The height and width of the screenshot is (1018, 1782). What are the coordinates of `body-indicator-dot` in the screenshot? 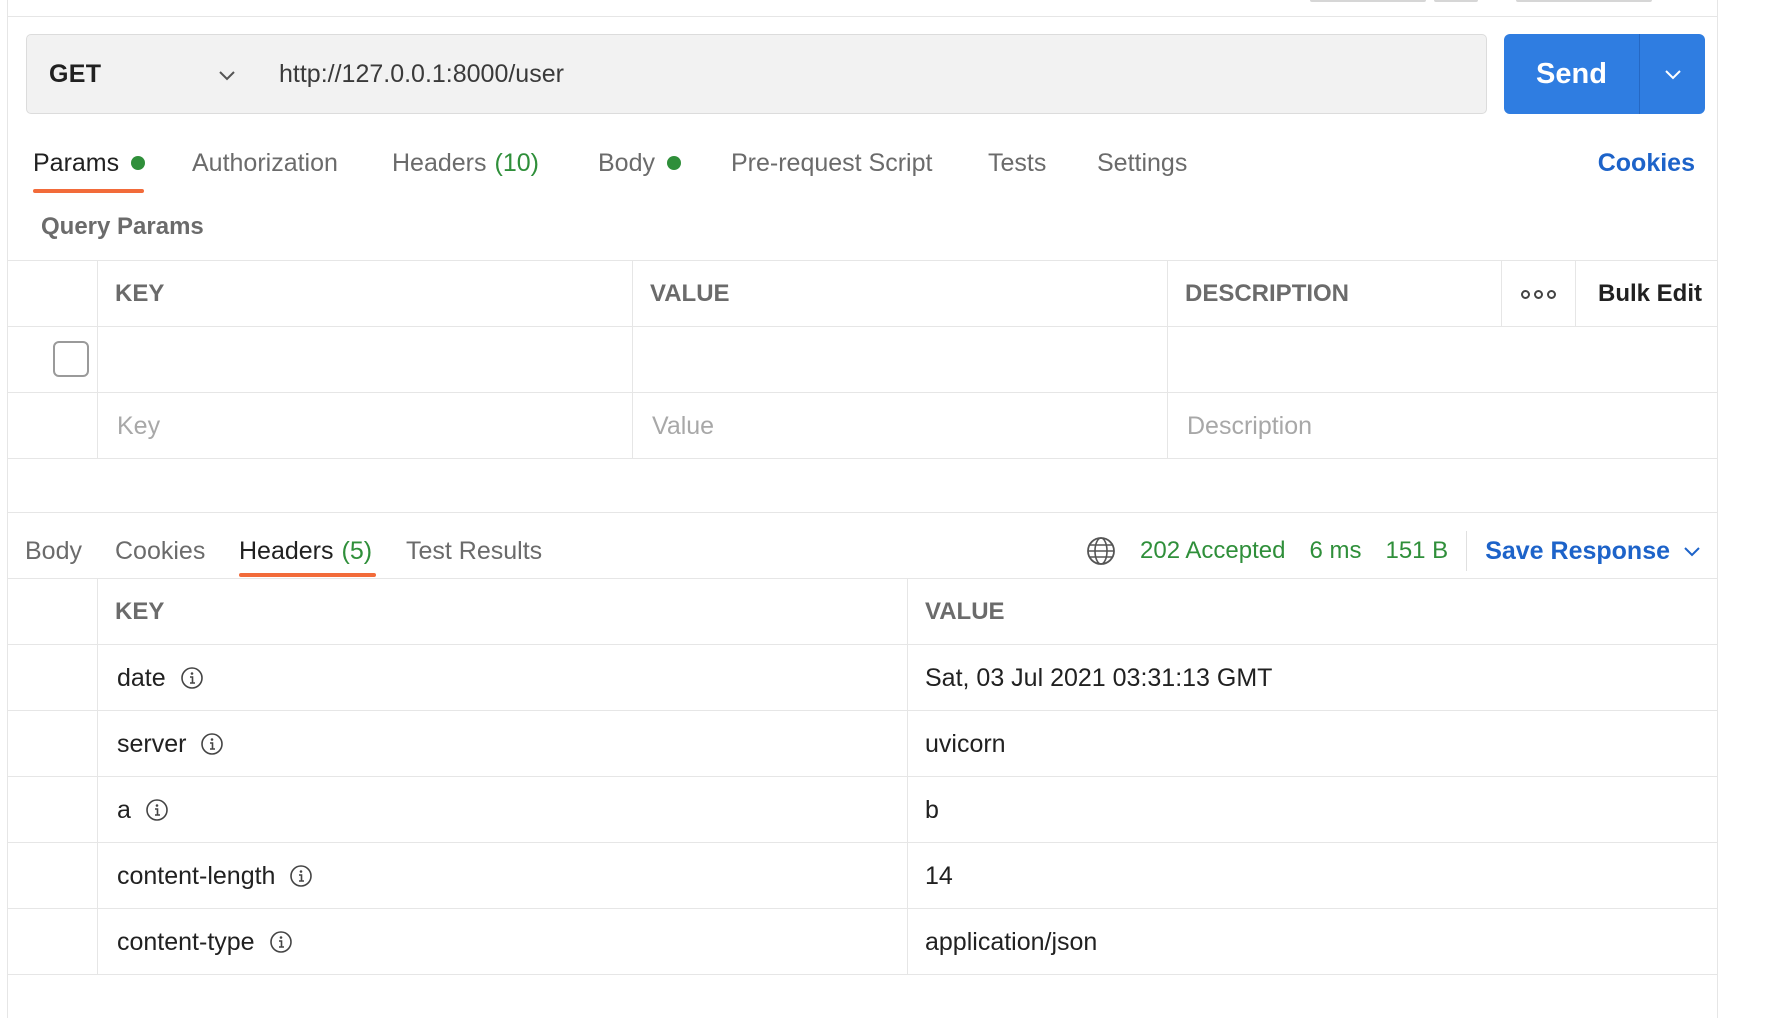 It's located at (673, 163).